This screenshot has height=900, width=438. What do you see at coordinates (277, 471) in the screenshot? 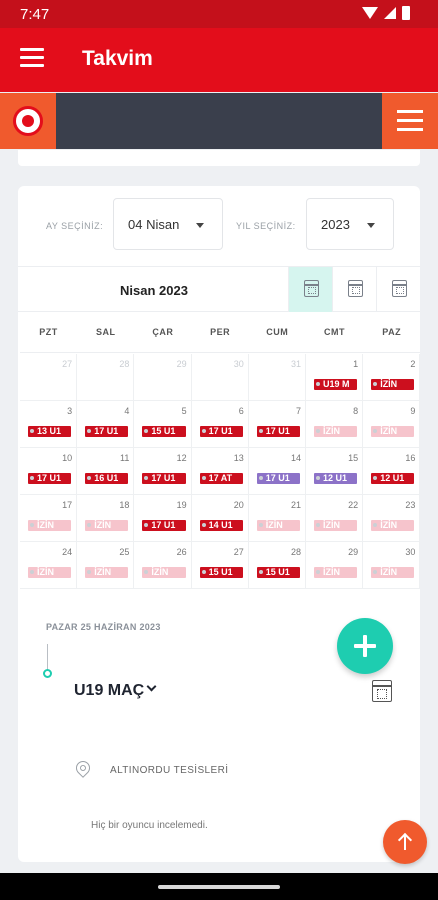
I see `day-cell: 14 17 U1` at bounding box center [277, 471].